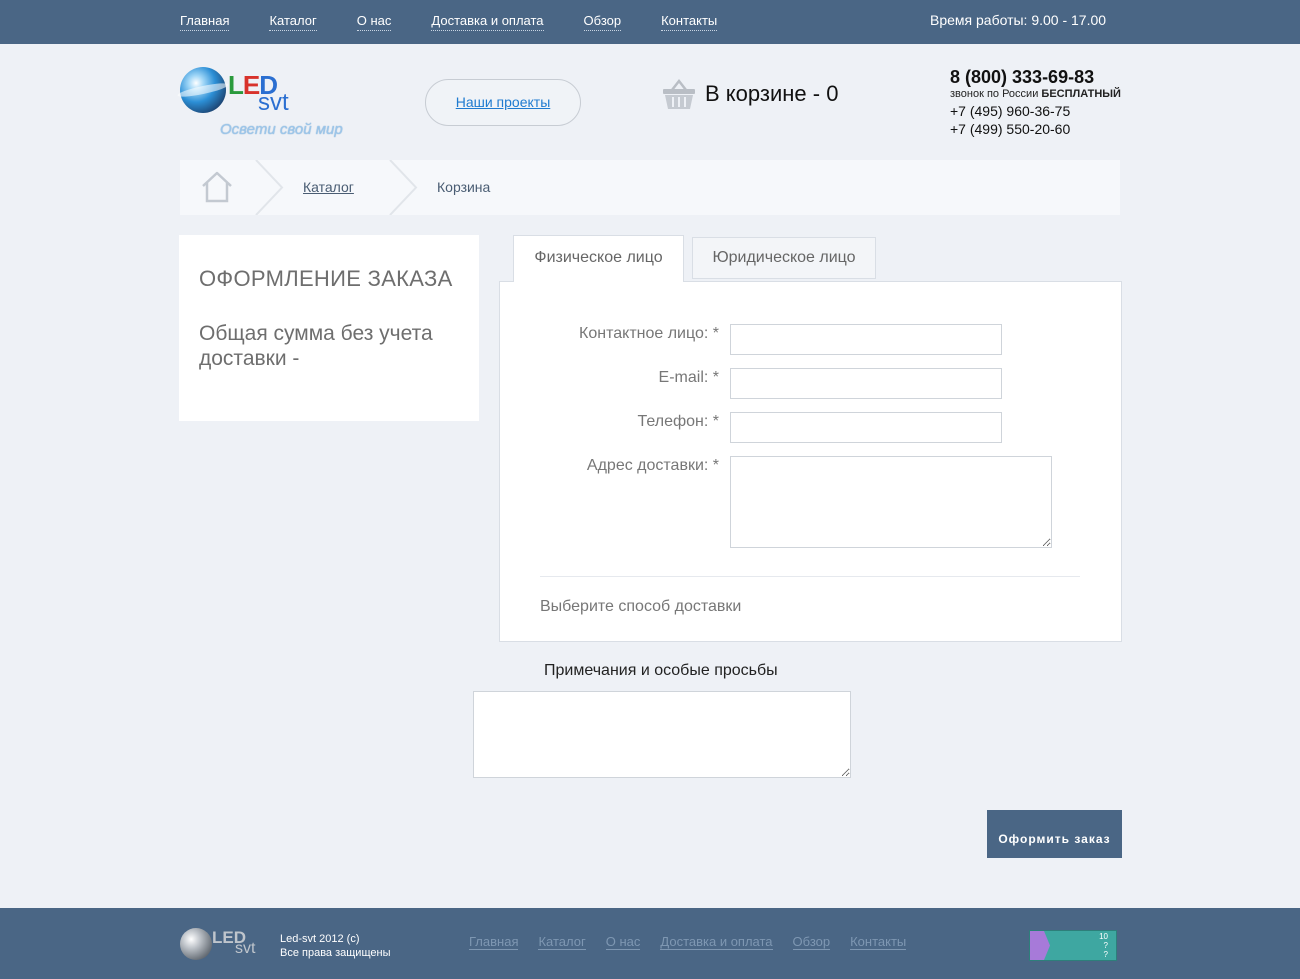 The image size is (1300, 979). What do you see at coordinates (562, 942) in the screenshot?
I see `footer-nav-catalog: Каталог` at bounding box center [562, 942].